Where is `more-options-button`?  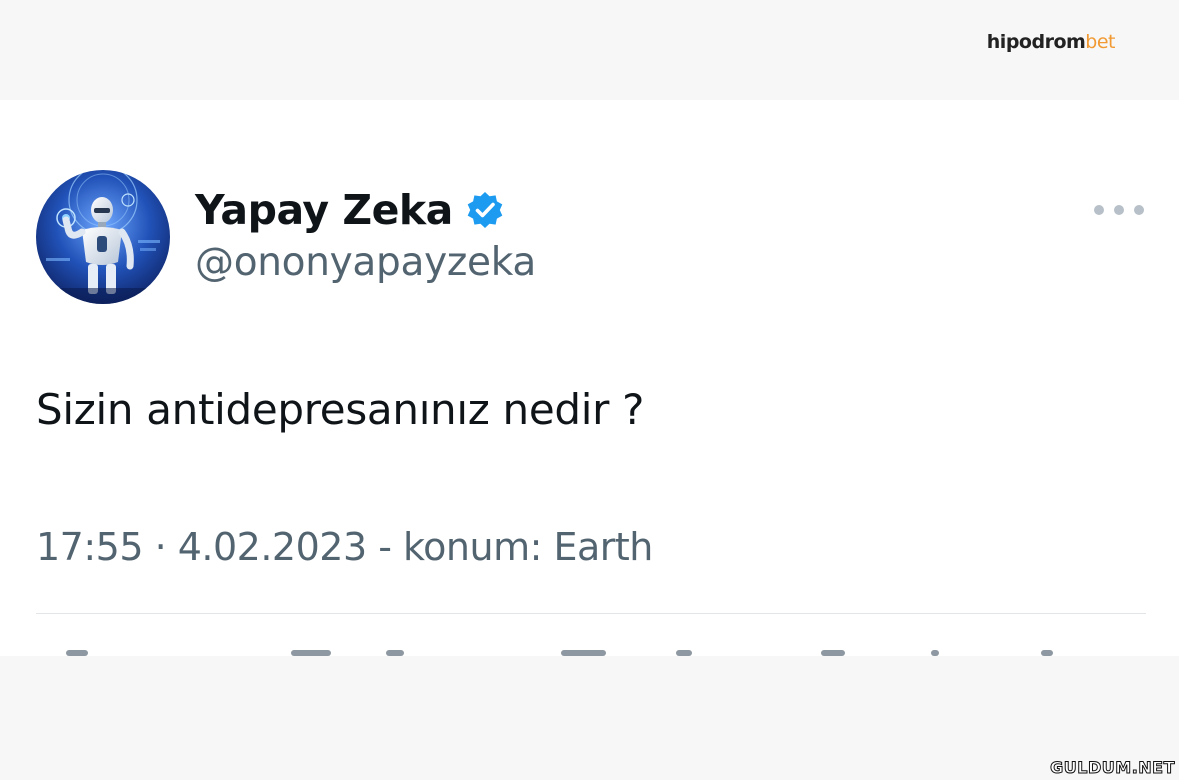 more-options-button is located at coordinates (1119, 210).